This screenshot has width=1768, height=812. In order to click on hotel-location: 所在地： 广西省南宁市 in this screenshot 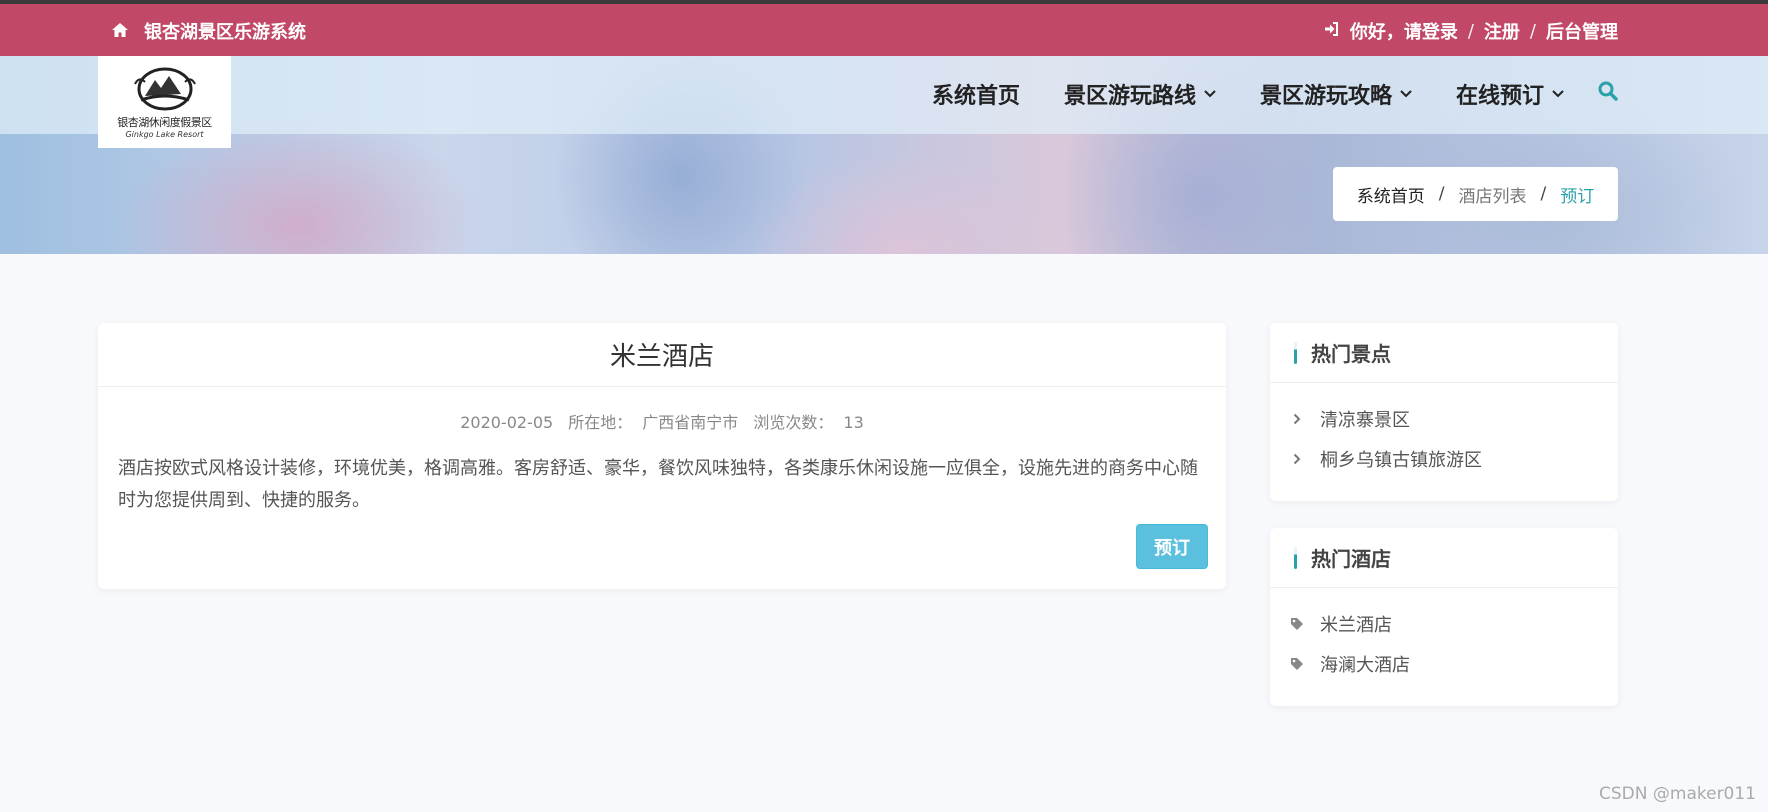, I will do `click(653, 422)`.